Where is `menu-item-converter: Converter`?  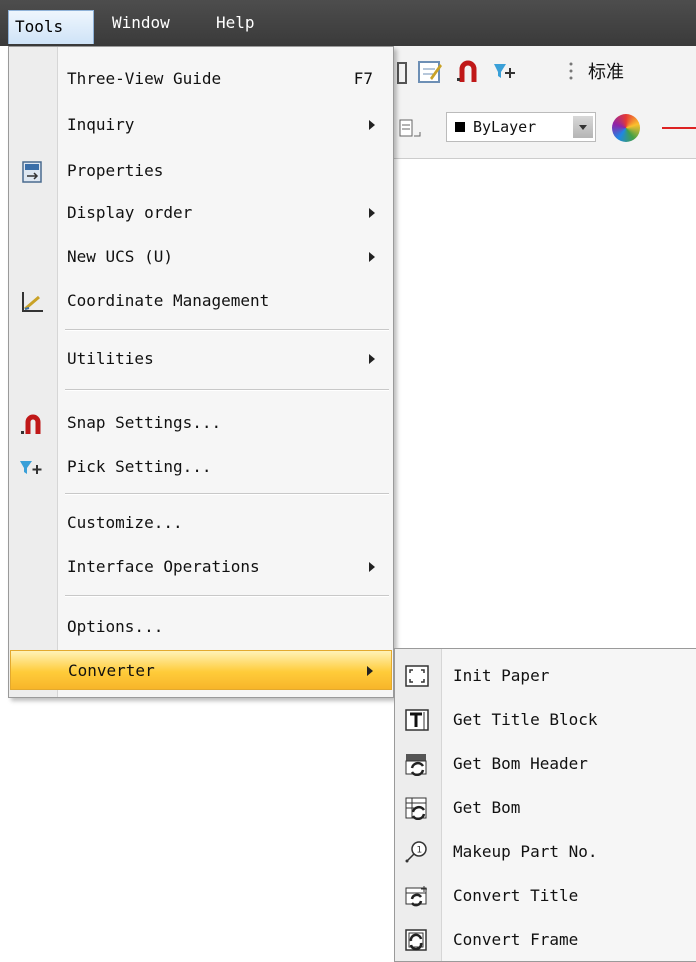
menu-item-converter: Converter is located at coordinates (201, 670).